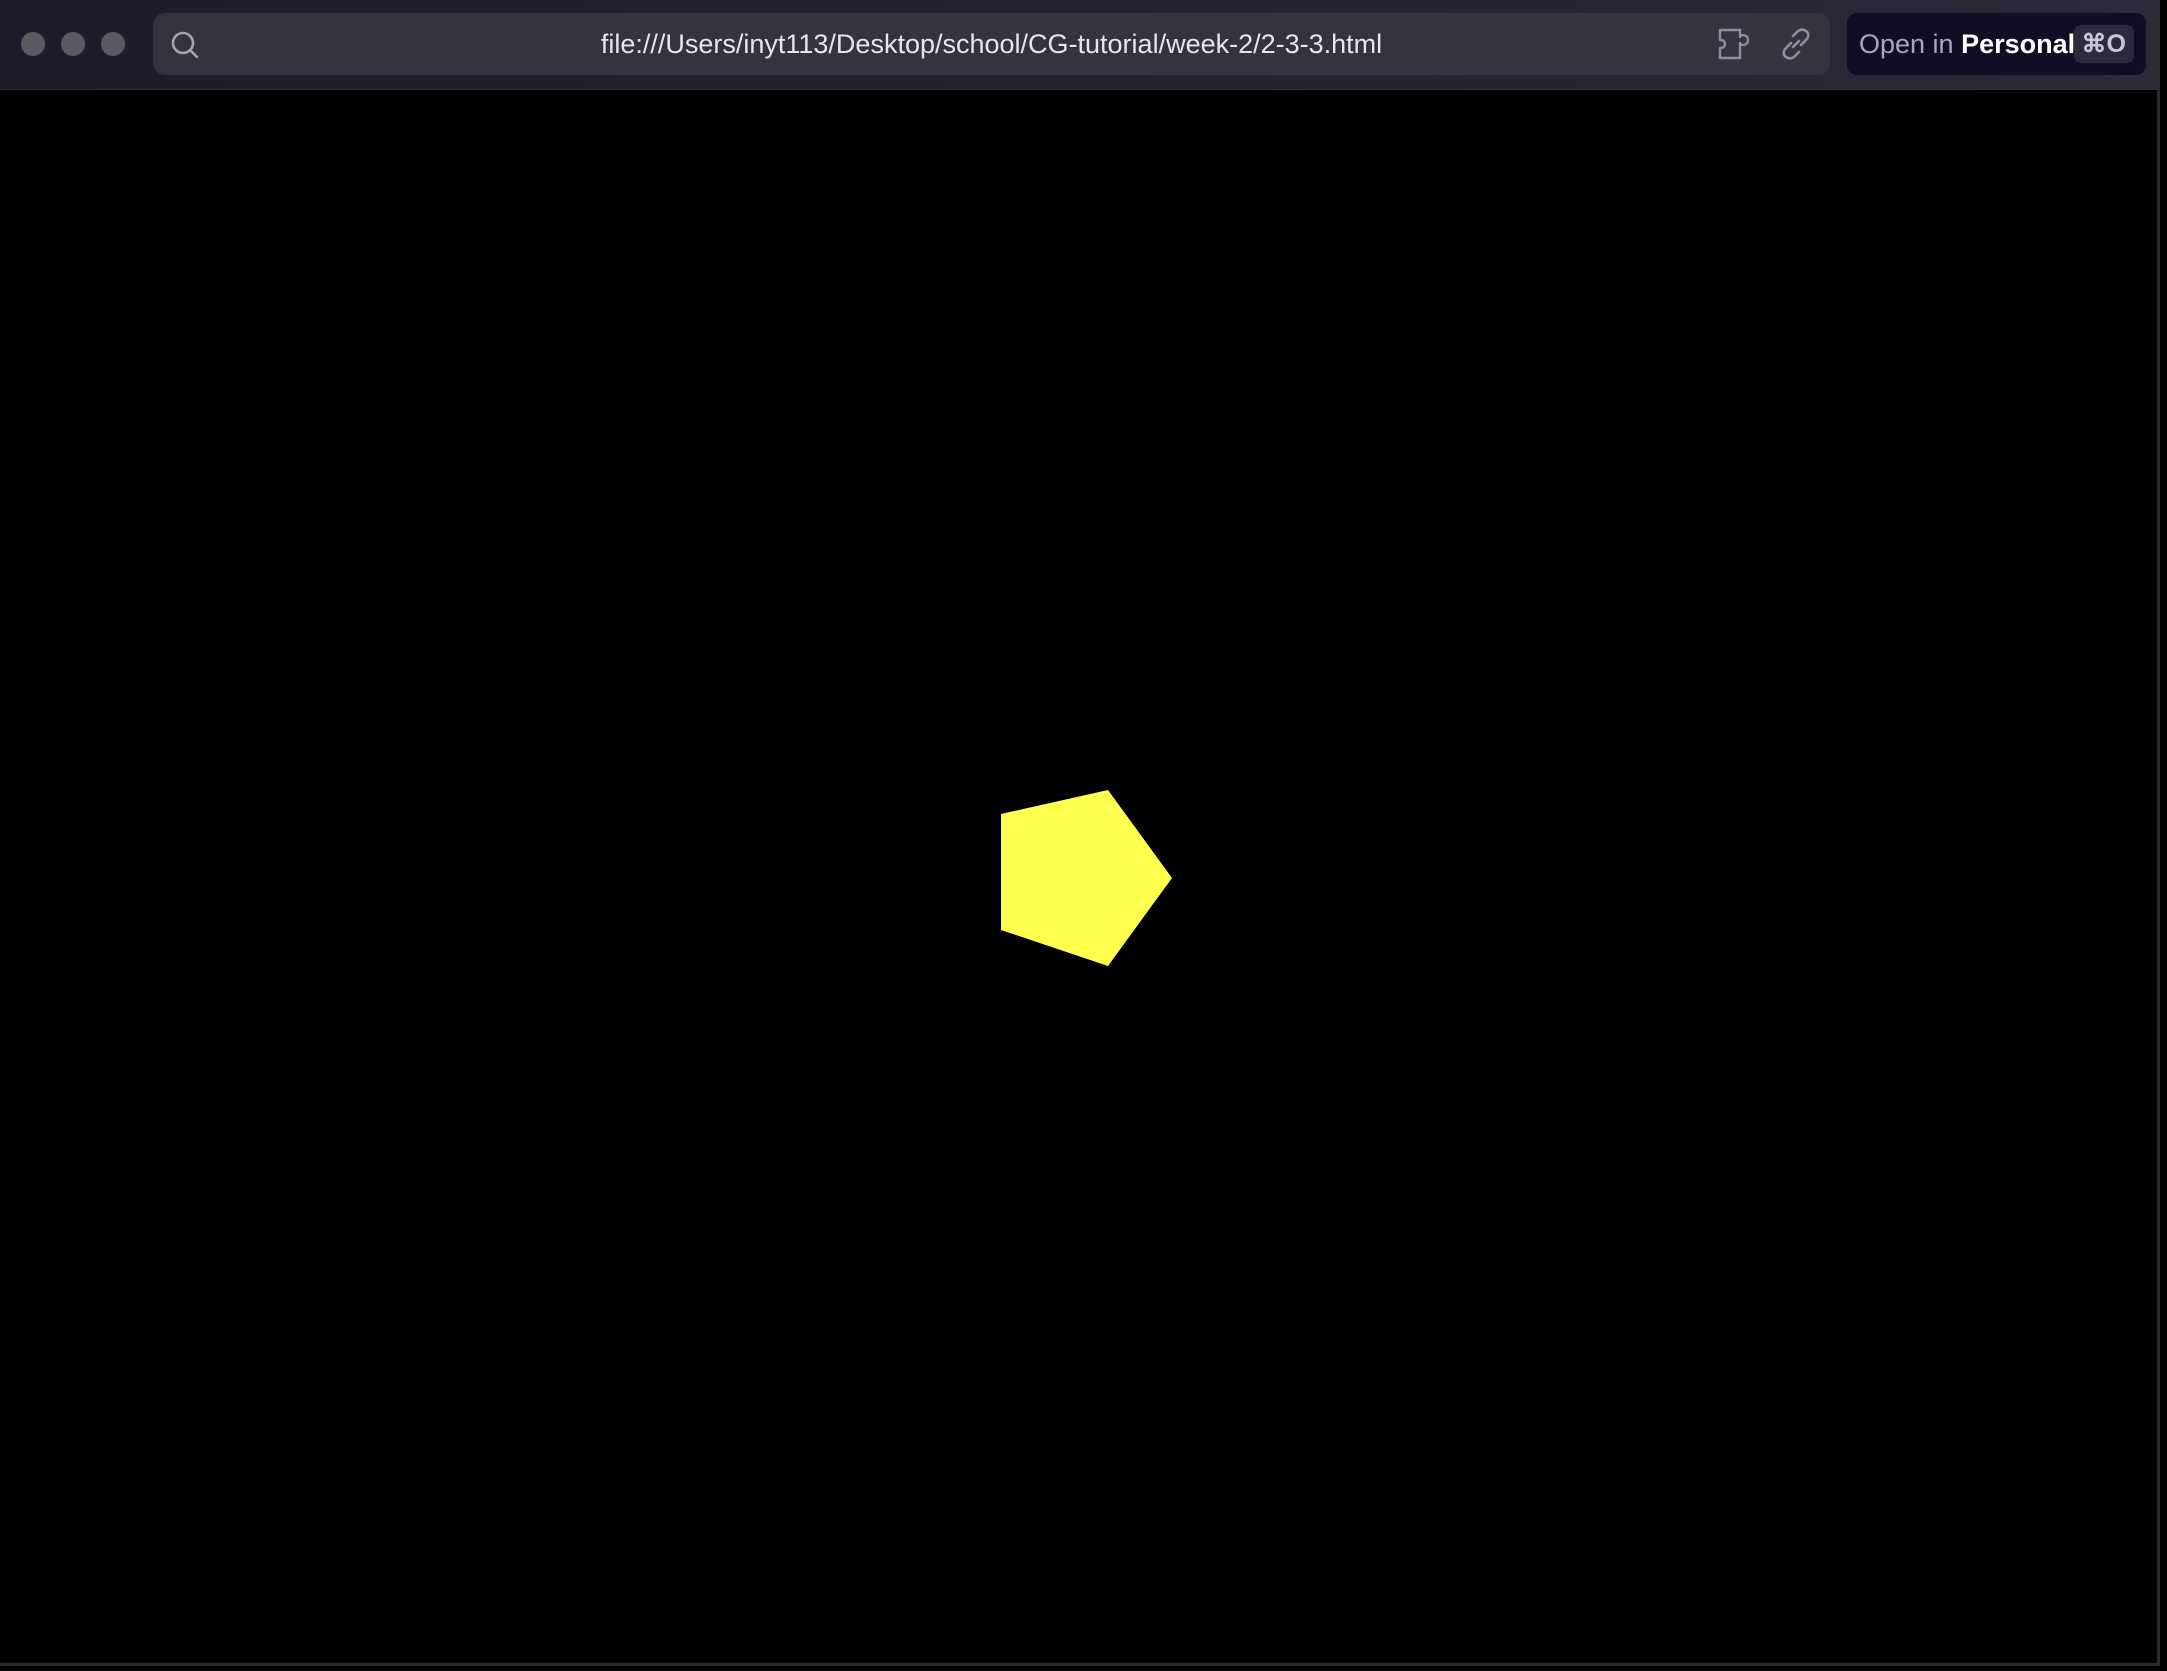 This screenshot has width=2167, height=1671. What do you see at coordinates (1738, 44) in the screenshot?
I see `extension-icon` at bounding box center [1738, 44].